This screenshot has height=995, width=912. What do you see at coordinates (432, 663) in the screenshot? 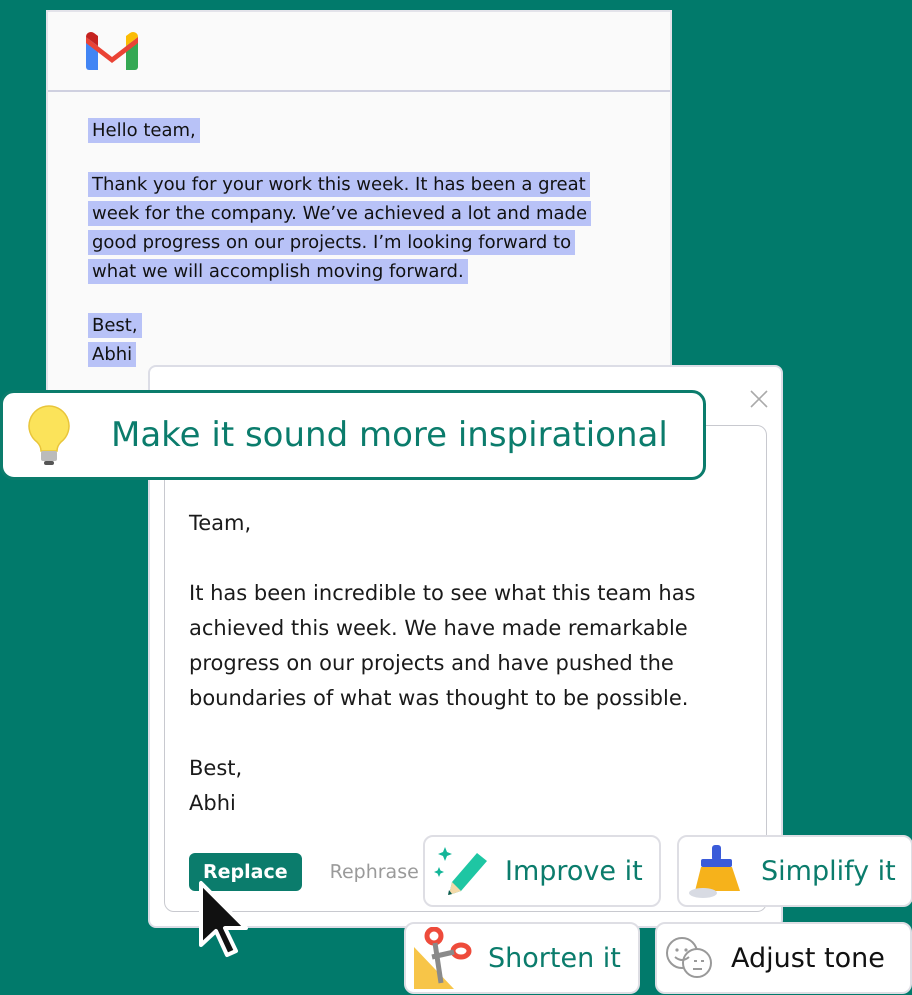
I see `result-text-line: progress on our projects and have pushed the` at bounding box center [432, 663].